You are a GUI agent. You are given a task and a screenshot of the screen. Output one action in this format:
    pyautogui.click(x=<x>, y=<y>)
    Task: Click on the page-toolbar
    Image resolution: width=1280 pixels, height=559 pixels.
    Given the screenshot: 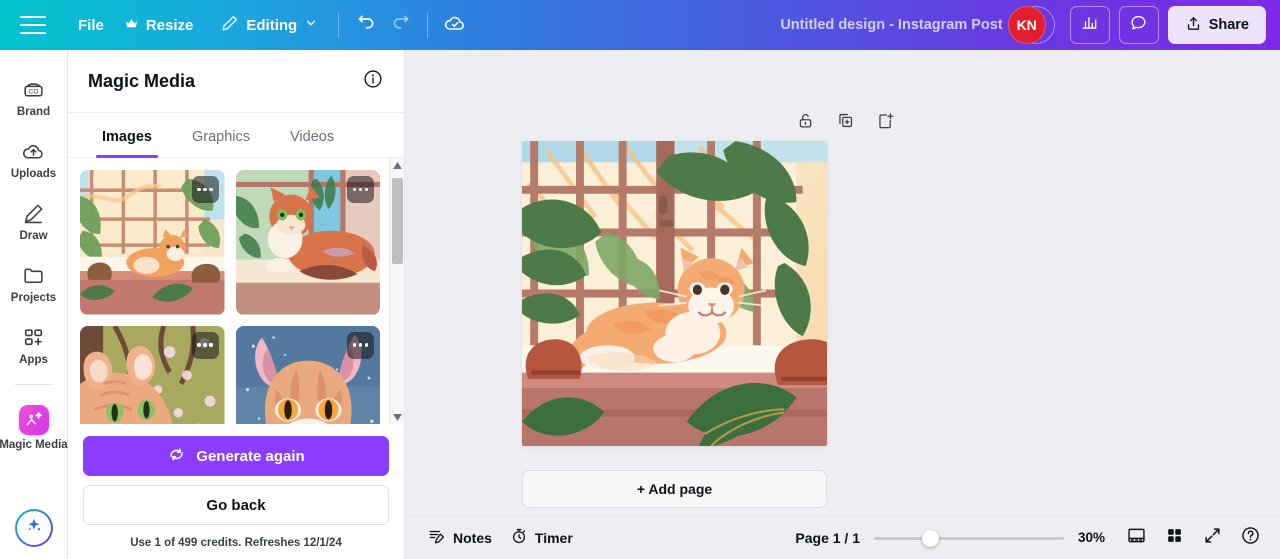 What is the action you would take?
    pyautogui.click(x=846, y=123)
    